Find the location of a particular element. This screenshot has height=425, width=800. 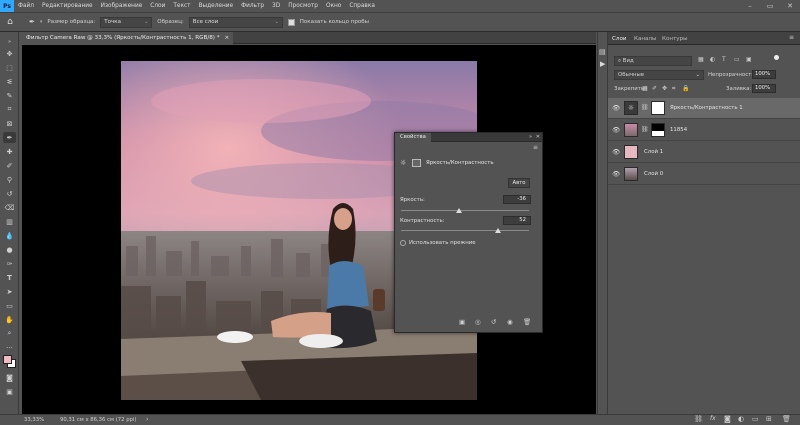

contrast-input: 52 is located at coordinates (517, 220).